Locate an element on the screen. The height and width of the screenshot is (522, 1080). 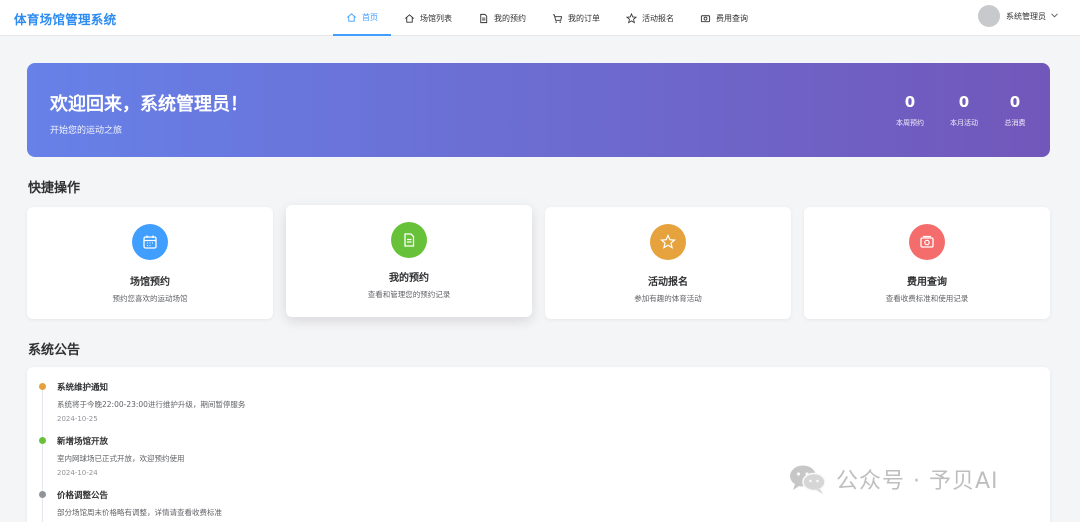
welcome-title: 欢迎回来，系统管理员！ is located at coordinates (149, 104).